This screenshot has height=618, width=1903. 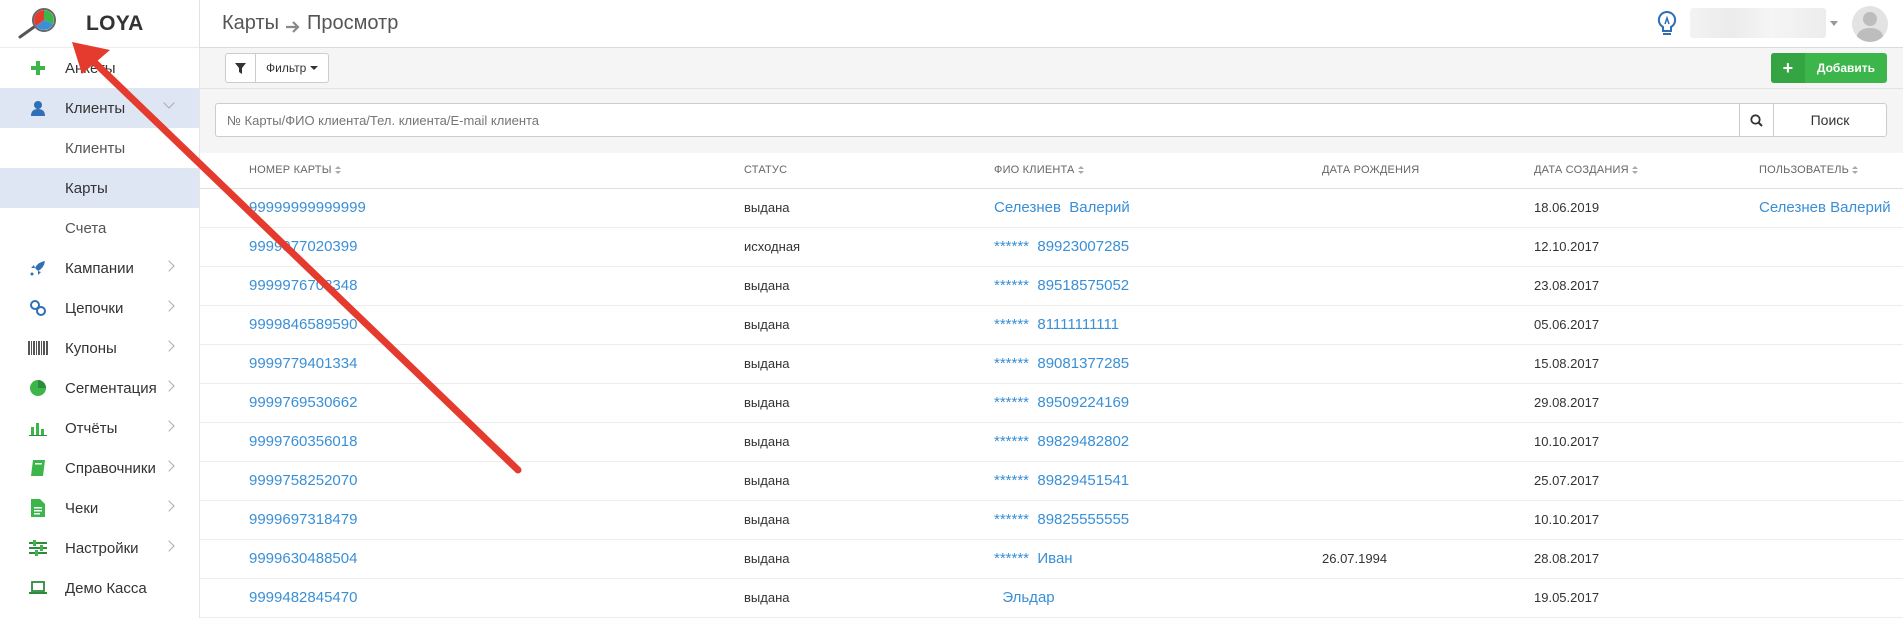 What do you see at coordinates (241, 68) in the screenshot?
I see `filter-icon` at bounding box center [241, 68].